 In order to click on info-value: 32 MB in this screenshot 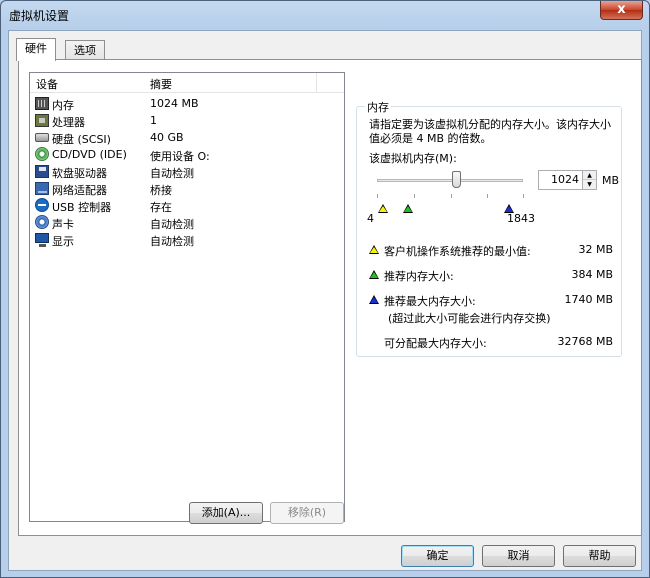, I will do `click(595, 249)`.